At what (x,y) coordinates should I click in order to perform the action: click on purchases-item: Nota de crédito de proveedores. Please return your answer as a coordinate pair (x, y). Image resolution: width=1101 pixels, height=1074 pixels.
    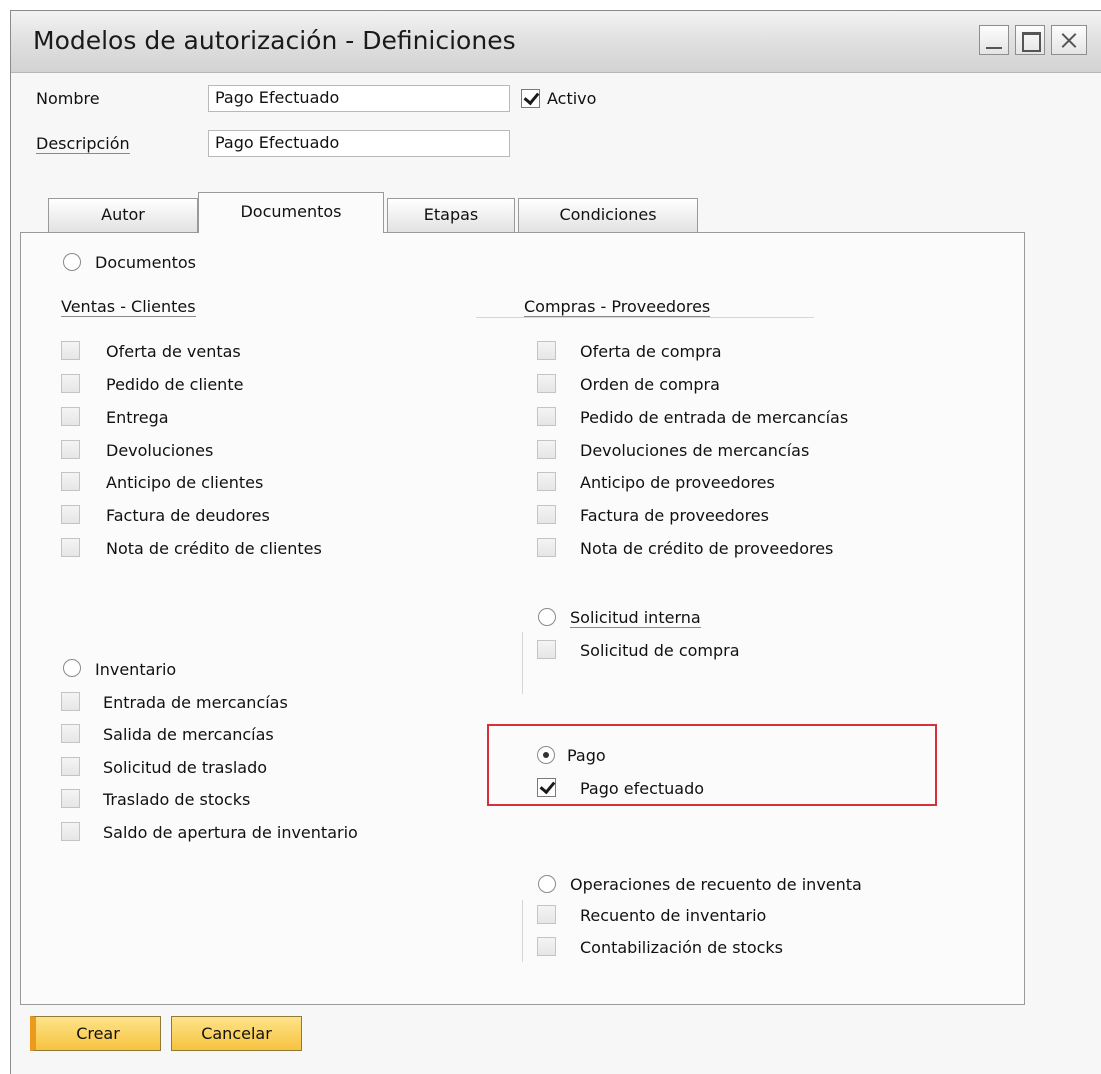
    Looking at the image, I should click on (707, 548).